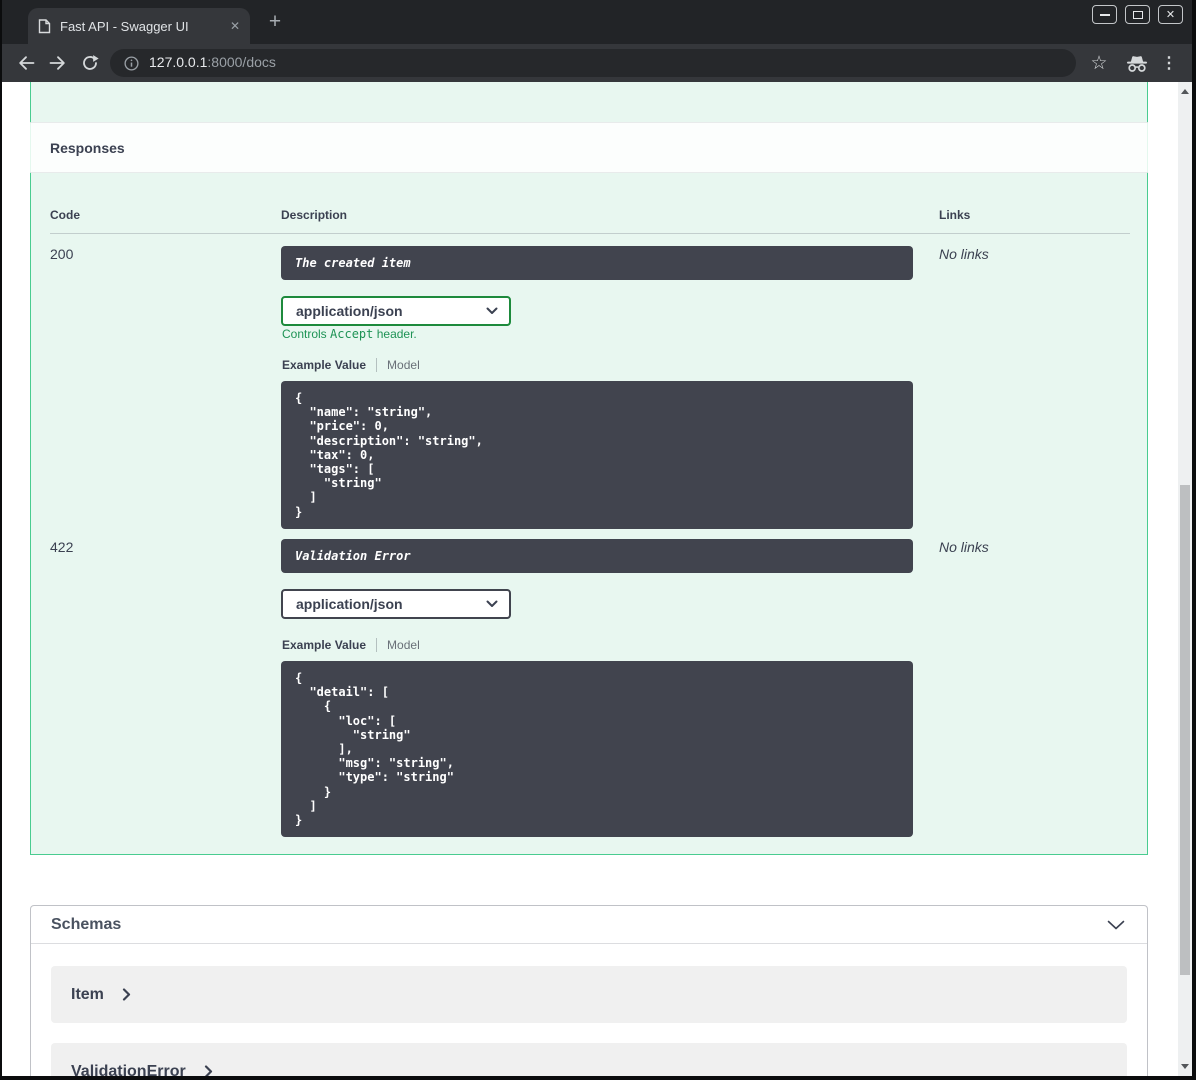  I want to click on browser-toolbar: 127.0.0.1:8000/docs ☆ ⋮, so click(597, 63).